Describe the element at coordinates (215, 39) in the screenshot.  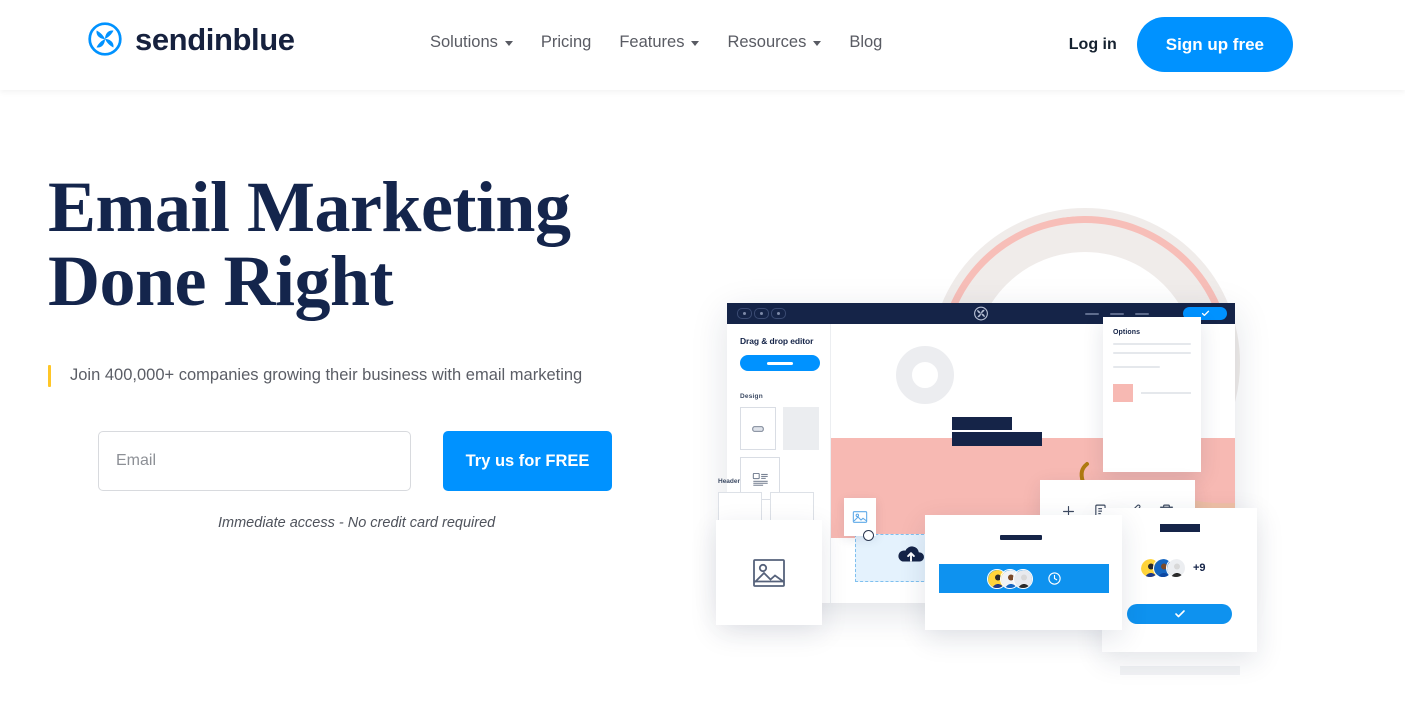
I see `brand-name: sendinblue` at that location.